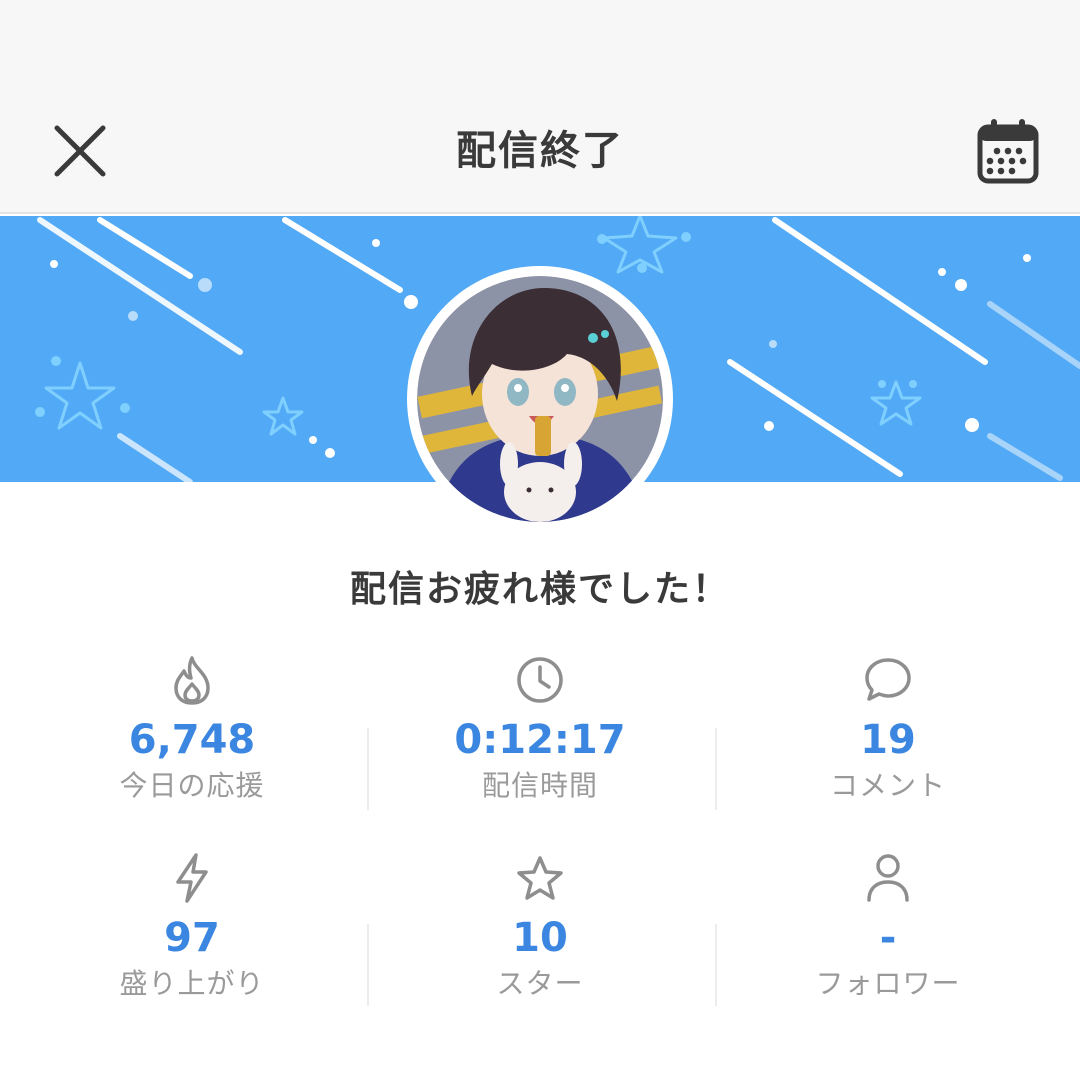 Image resolution: width=1080 pixels, height=1070 pixels. Describe the element at coordinates (539, 589) in the screenshot. I see `greeting-message: 配信お疲れ様でした！` at that location.